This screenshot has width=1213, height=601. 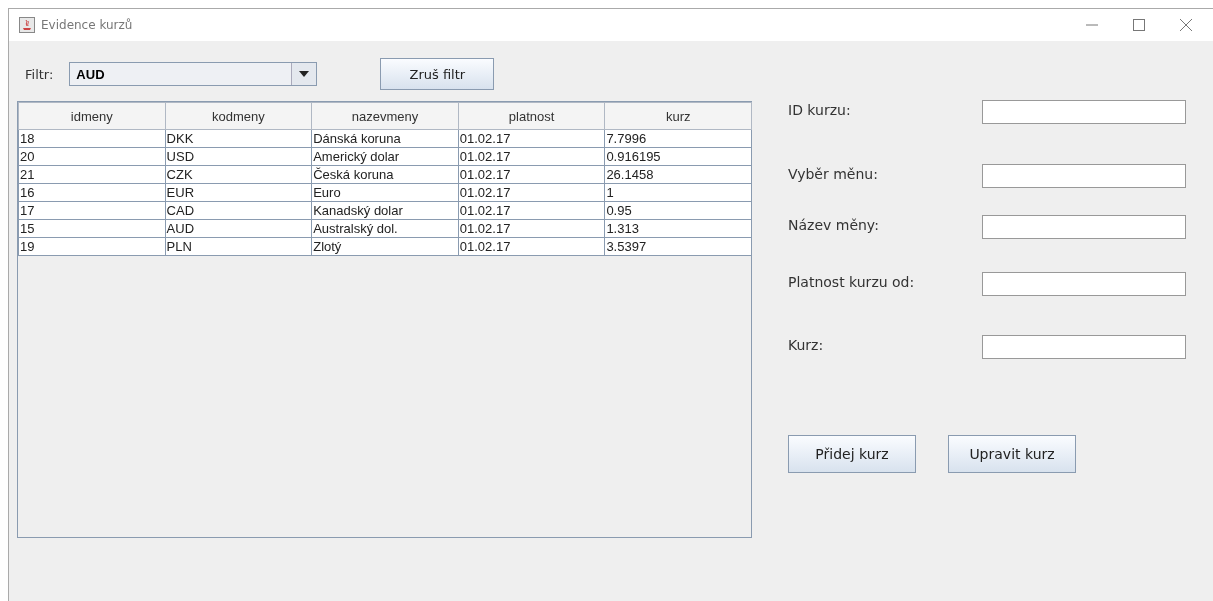 I want to click on filter-dropdown: AUD, so click(x=193, y=74).